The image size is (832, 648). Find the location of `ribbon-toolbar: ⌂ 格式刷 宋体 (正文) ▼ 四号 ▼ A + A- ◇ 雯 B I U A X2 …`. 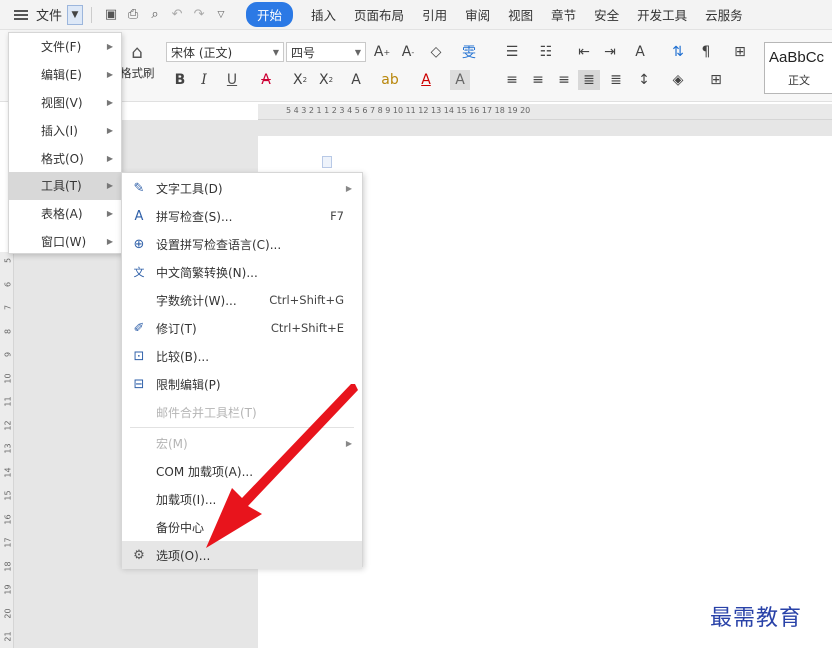

ribbon-toolbar: ⌂ 格式刷 宋体 (正文) ▼ 四号 ▼ A + A- ◇ 雯 B I U A X2 … is located at coordinates (416, 66).